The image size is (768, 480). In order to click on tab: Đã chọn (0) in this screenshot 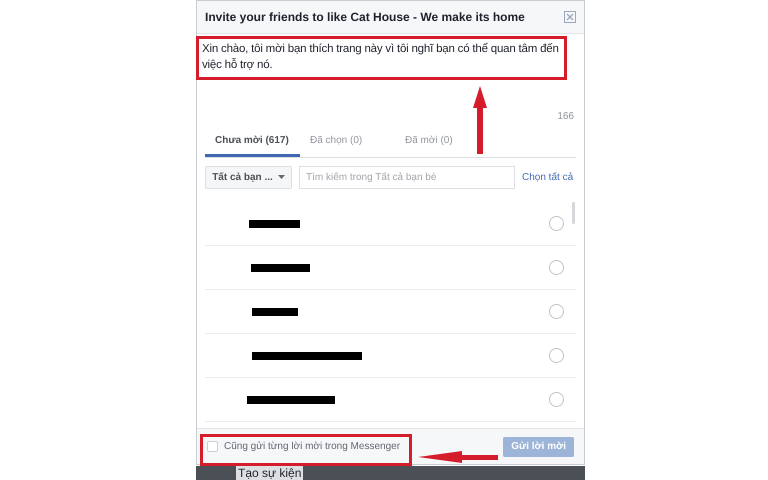, I will do `click(347, 141)`.